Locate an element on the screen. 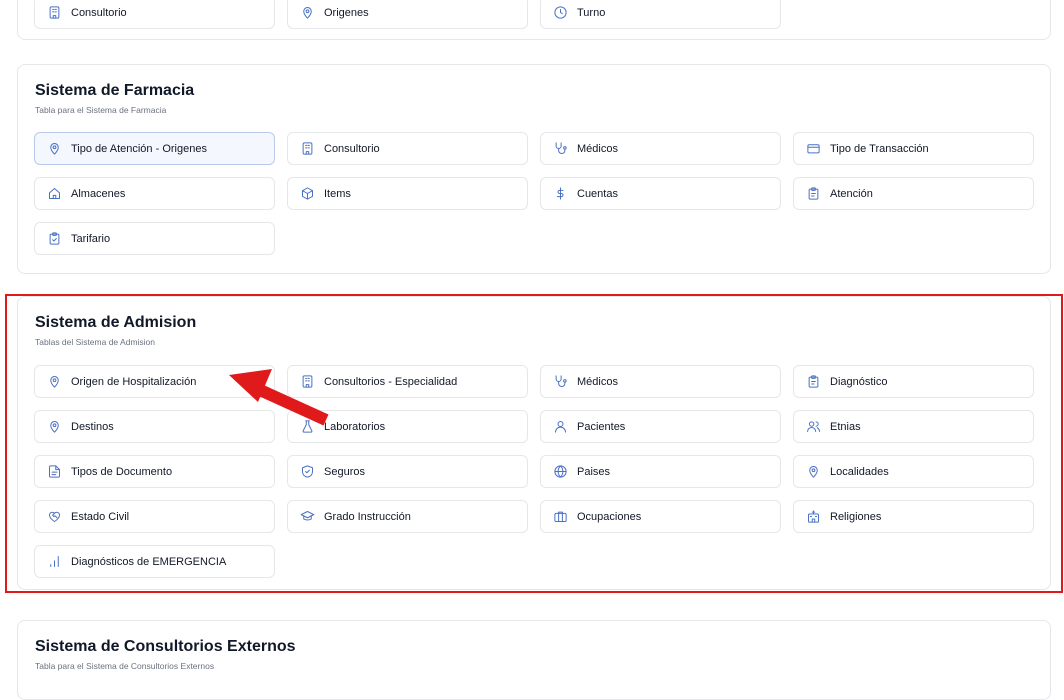 The height and width of the screenshot is (700, 1064). clipboard-check-icon is located at coordinates (54, 238).